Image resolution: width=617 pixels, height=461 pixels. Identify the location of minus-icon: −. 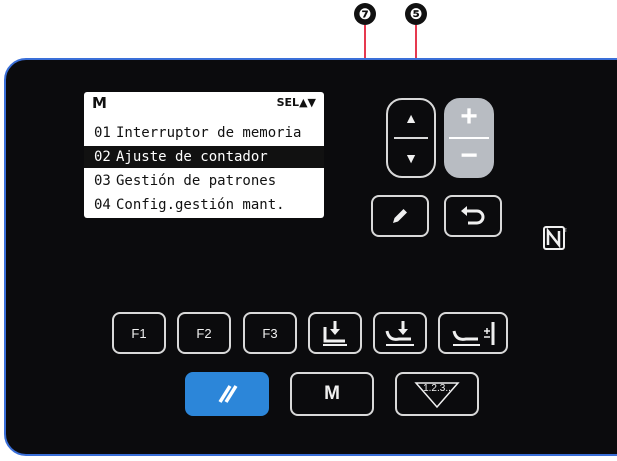
(469, 156).